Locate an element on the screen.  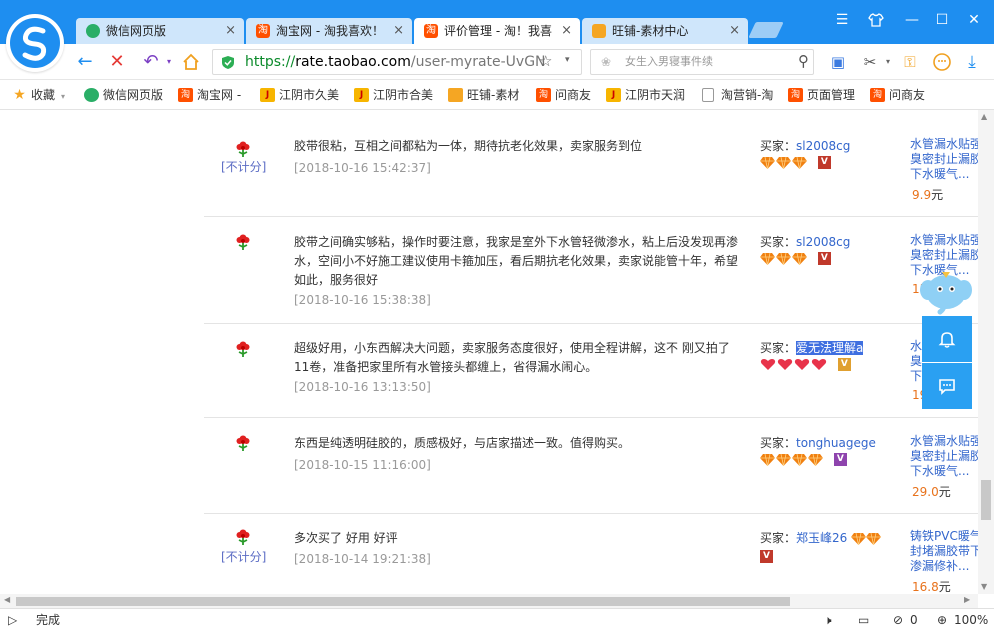
tab-title: 淘宝网 - 淘我喜欢！ is located at coordinates (330, 31).